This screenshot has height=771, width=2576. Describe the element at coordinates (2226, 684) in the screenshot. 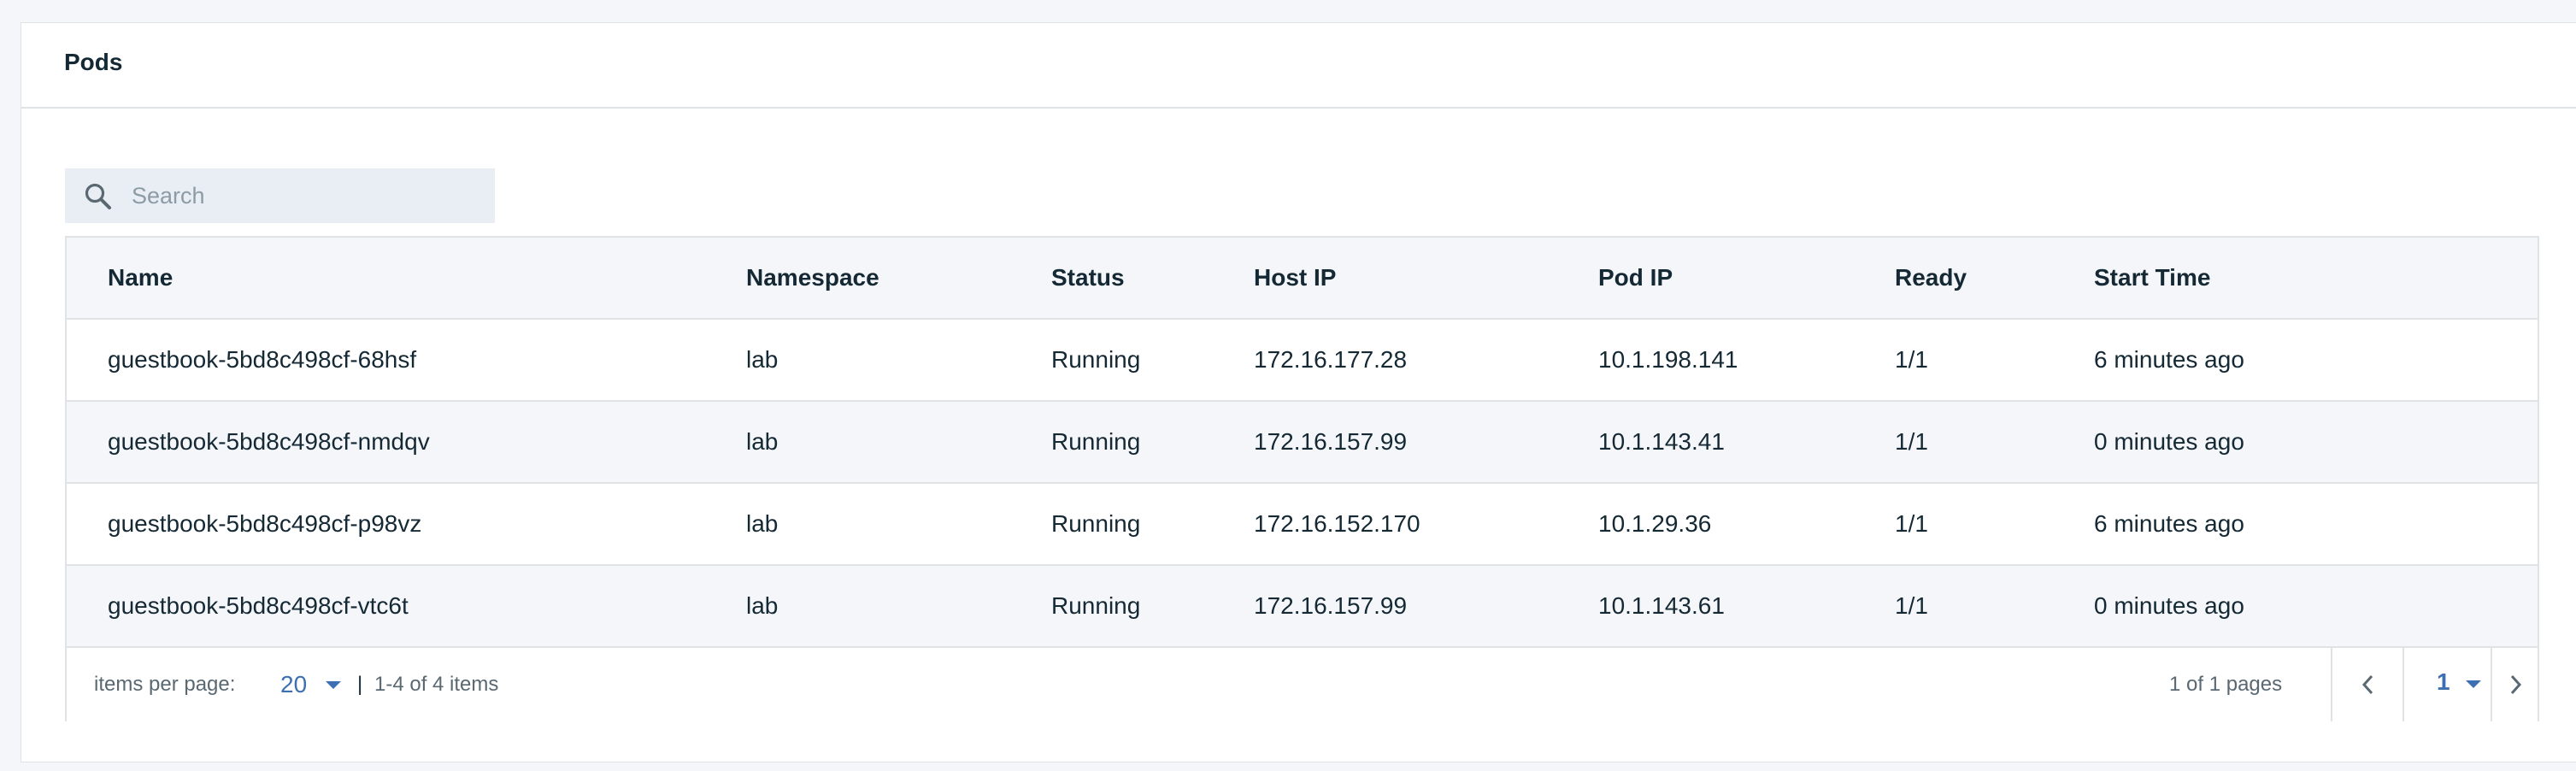

I see `page-count-text: 1 of 1 pages` at that location.